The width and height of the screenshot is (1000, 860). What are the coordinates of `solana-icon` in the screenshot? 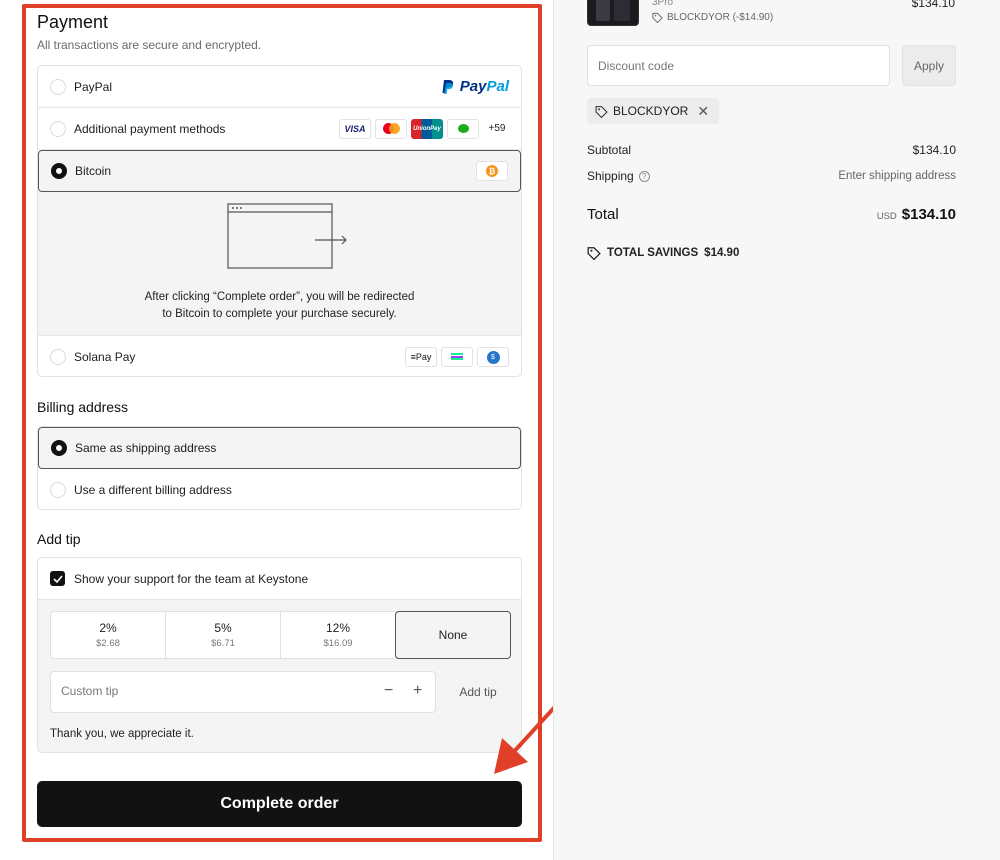 It's located at (457, 357).